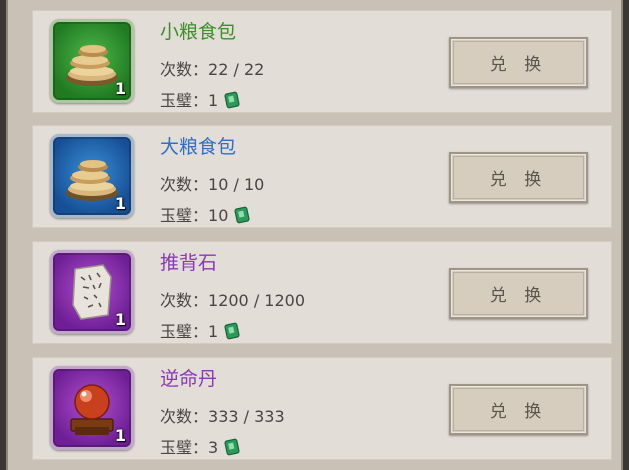 Image resolution: width=629 pixels, height=470 pixels. What do you see at coordinates (233, 300) in the screenshot?
I see `exchange-count: 次数：1200 / 1200` at bounding box center [233, 300].